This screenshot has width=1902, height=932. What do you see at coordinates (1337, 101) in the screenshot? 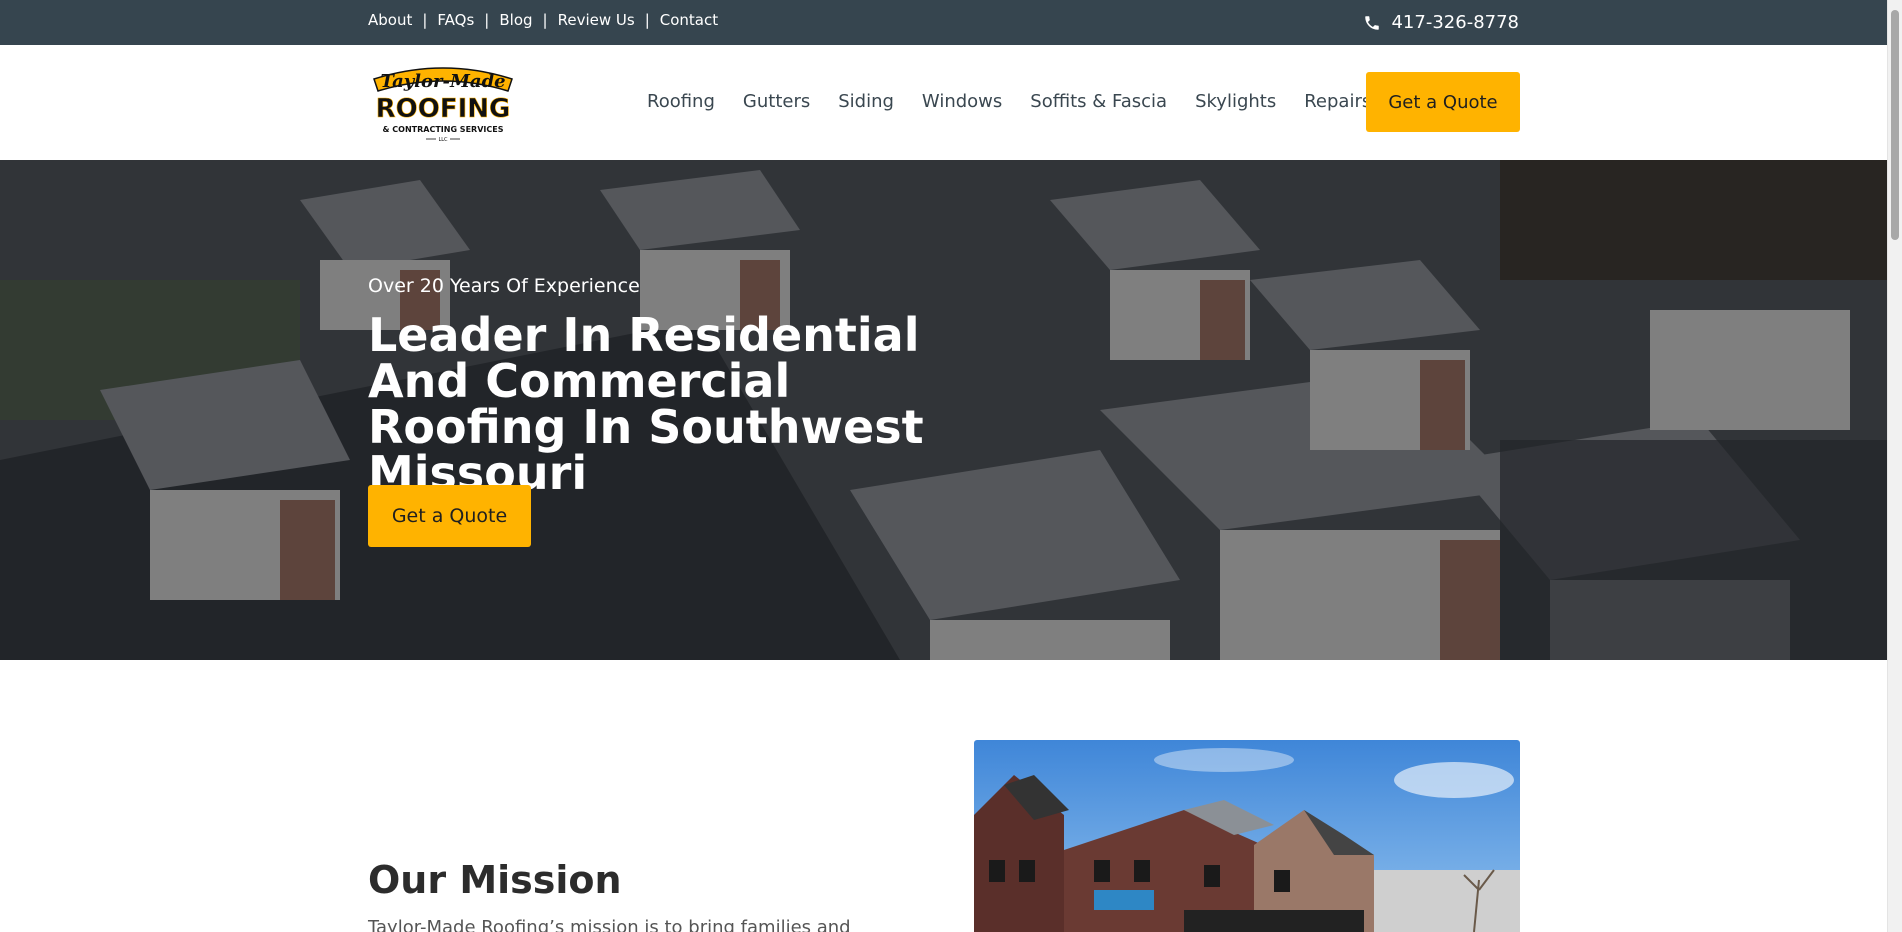
I see `nav-repairs: Repairs` at bounding box center [1337, 101].